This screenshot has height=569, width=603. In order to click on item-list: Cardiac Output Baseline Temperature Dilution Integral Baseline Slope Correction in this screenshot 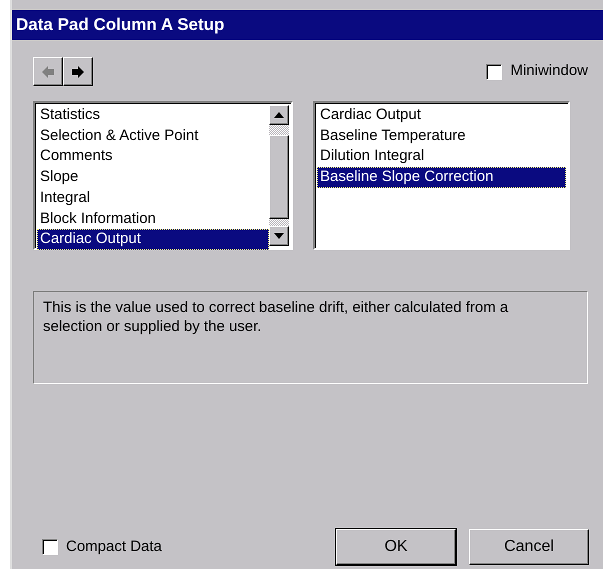, I will do `click(441, 175)`.